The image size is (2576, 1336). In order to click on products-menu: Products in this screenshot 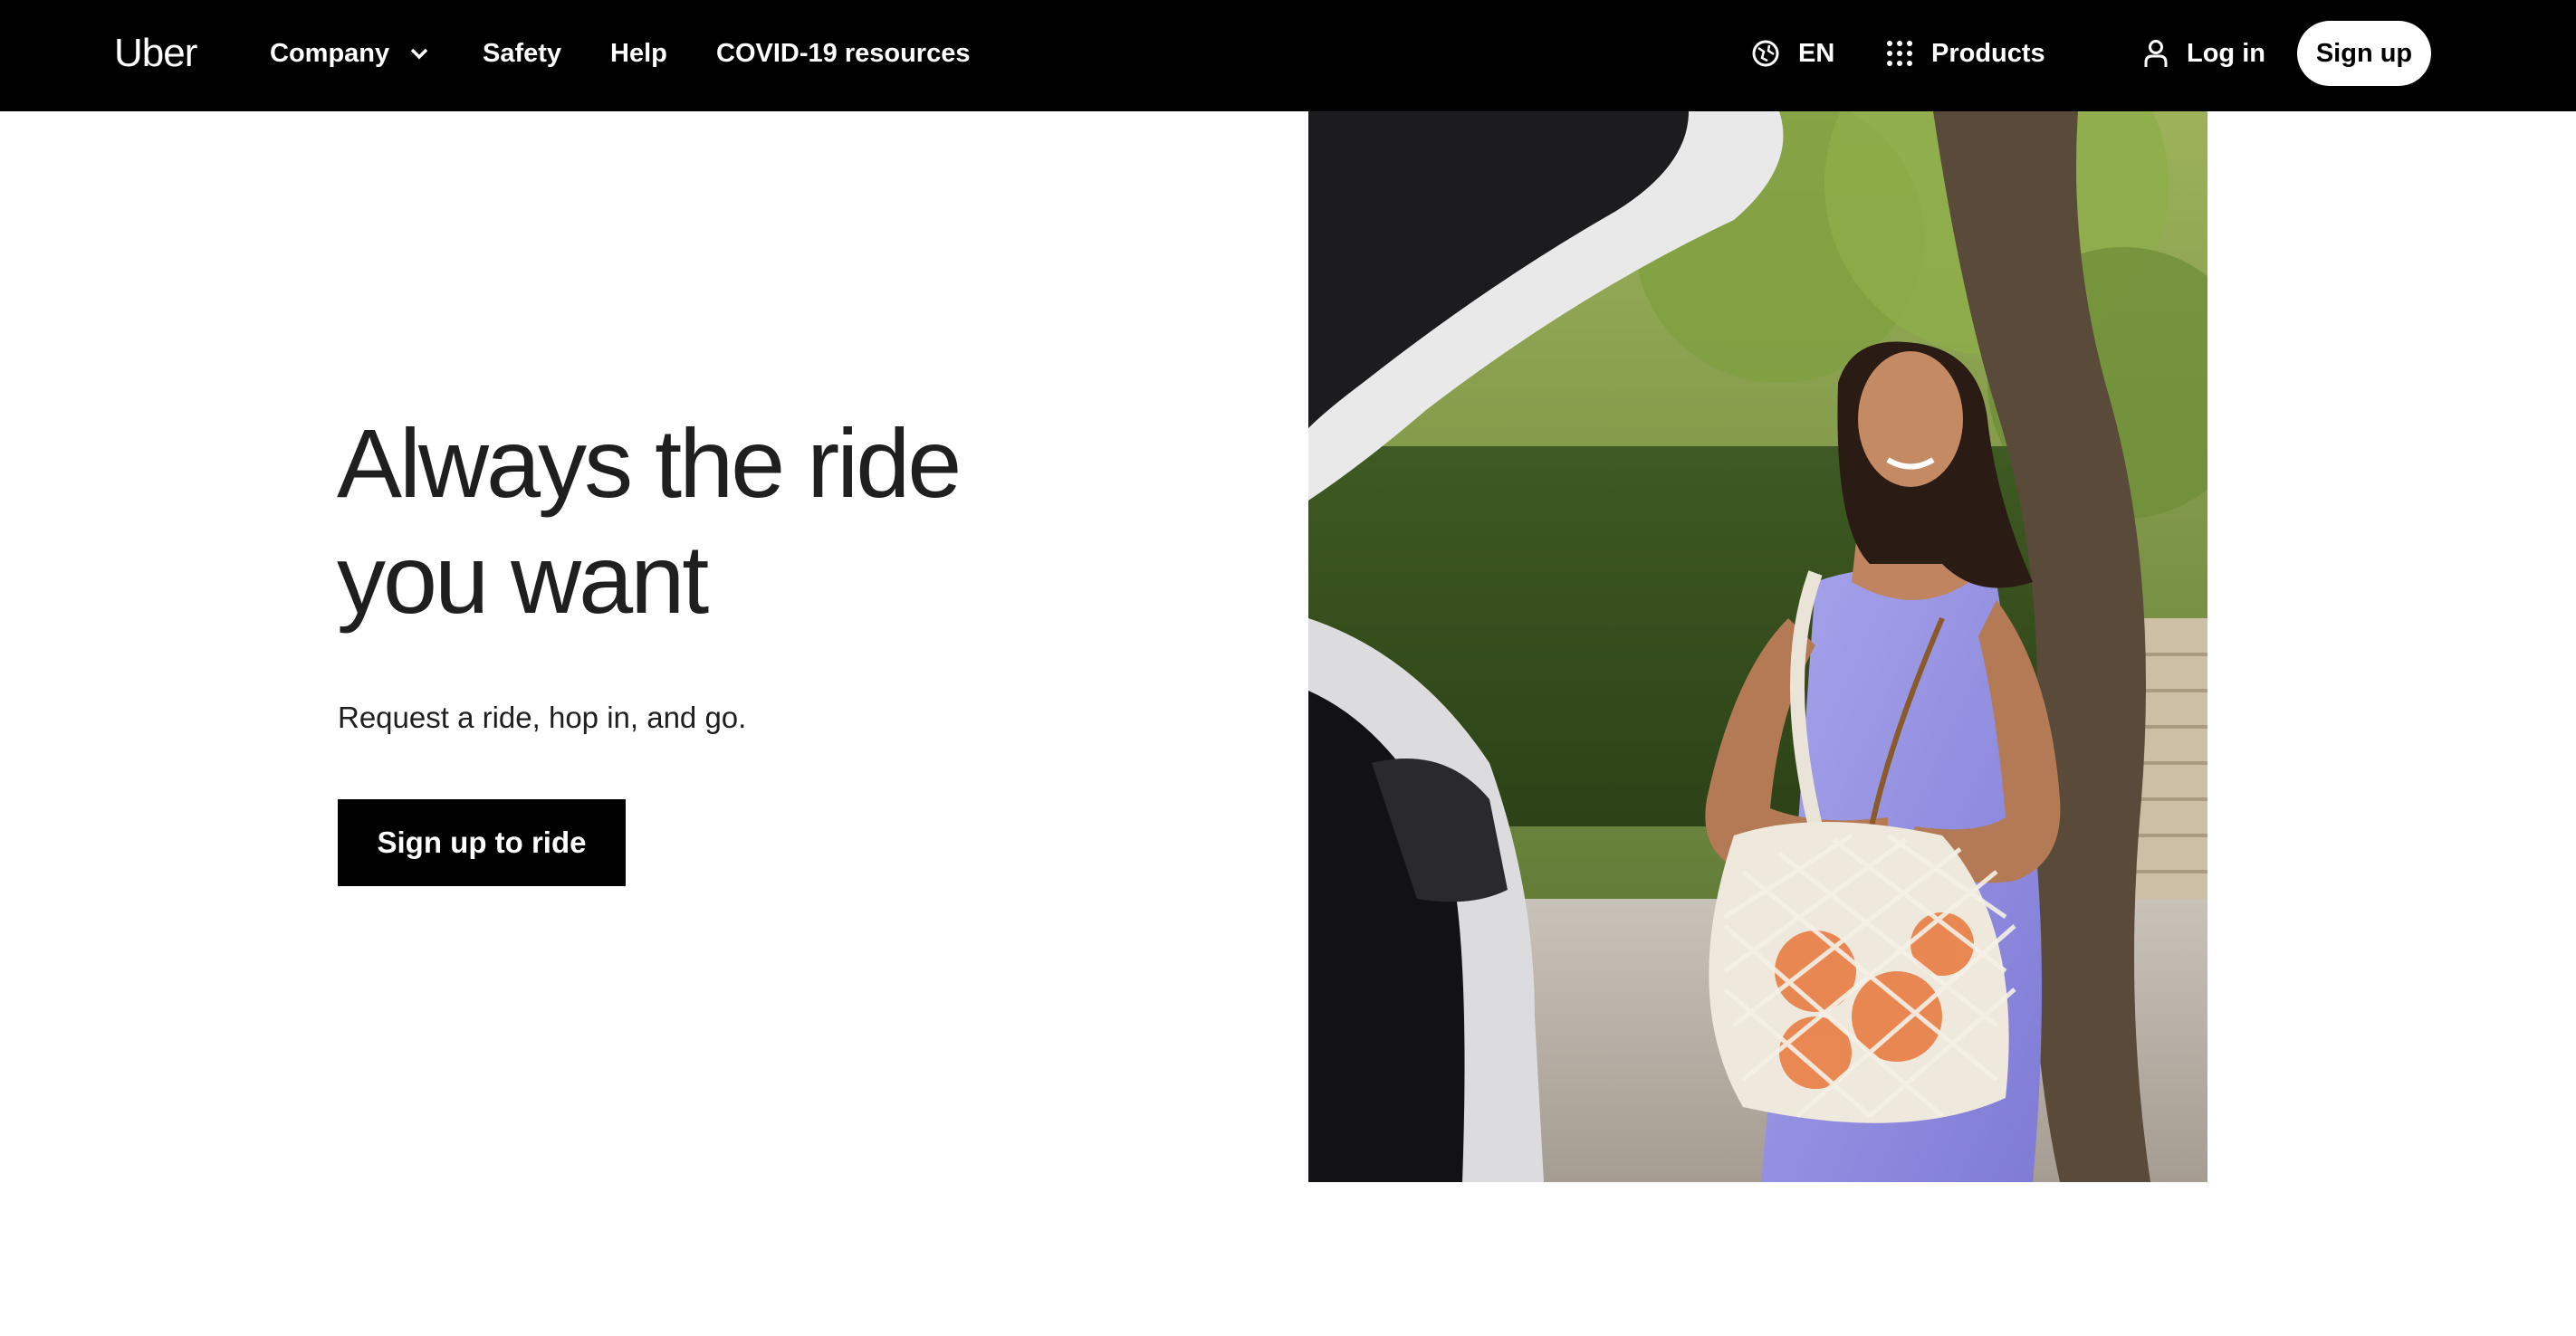, I will do `click(1965, 54)`.